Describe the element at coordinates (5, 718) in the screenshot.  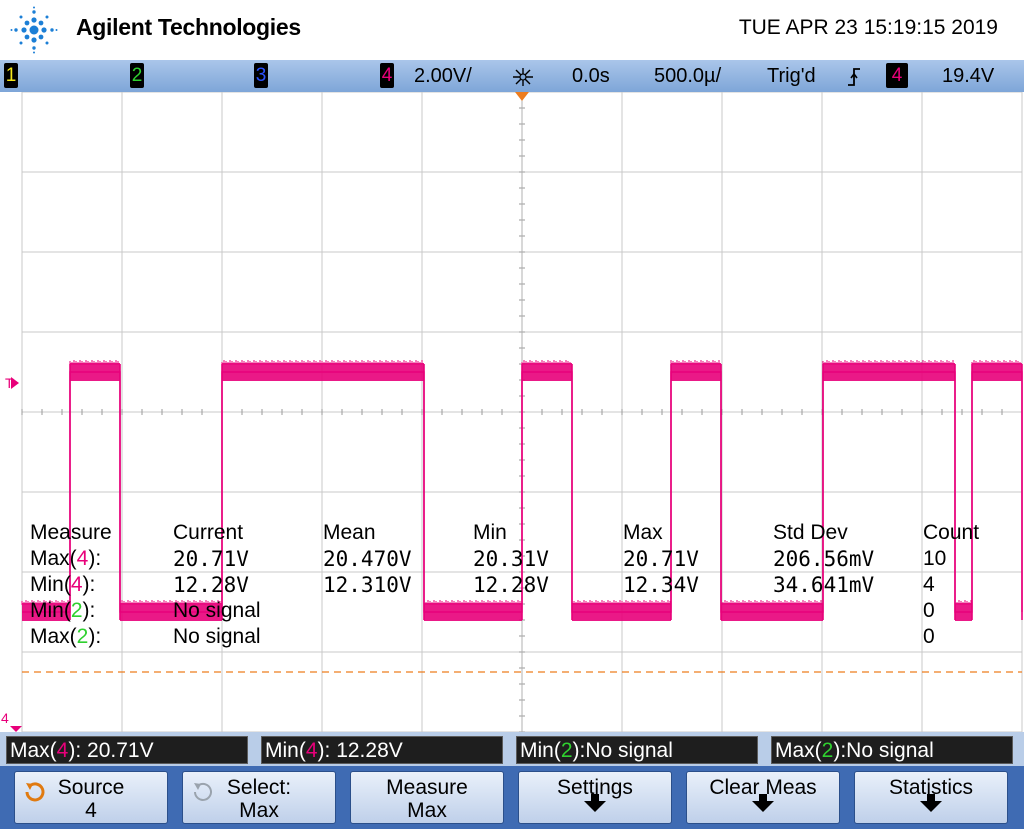
I see `ground-marker-label: 4` at that location.